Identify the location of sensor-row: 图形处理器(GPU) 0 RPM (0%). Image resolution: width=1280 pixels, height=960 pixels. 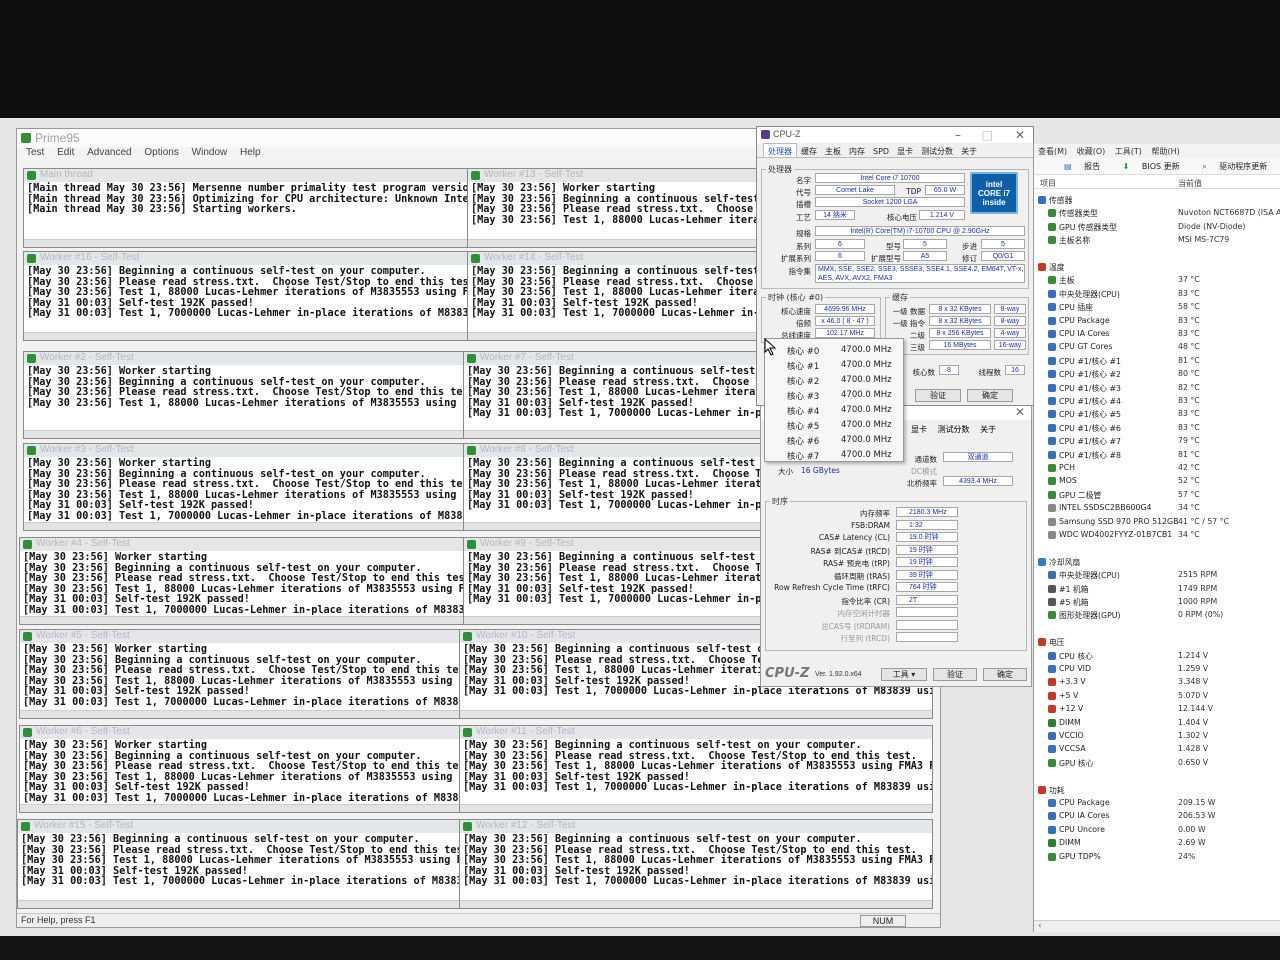
(1157, 615).